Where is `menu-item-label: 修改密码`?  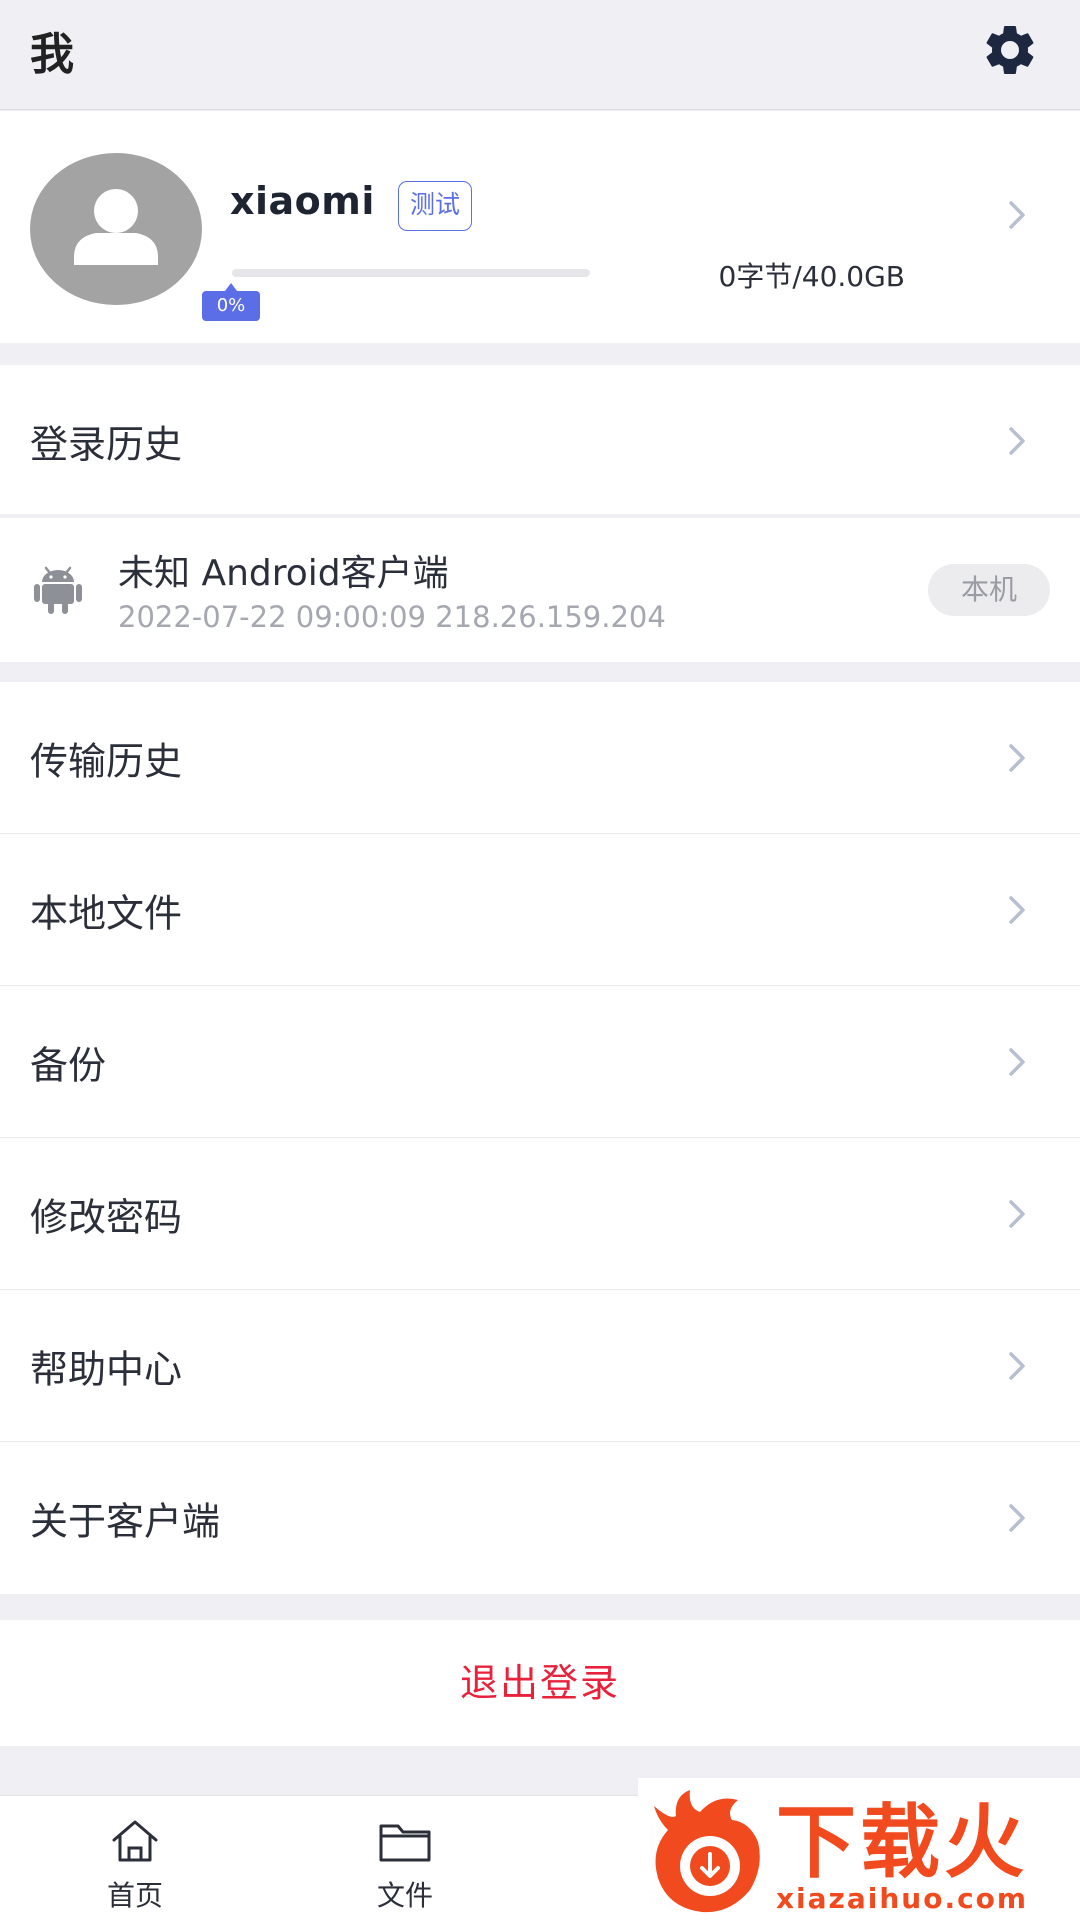 menu-item-label: 修改密码 is located at coordinates (106, 1217).